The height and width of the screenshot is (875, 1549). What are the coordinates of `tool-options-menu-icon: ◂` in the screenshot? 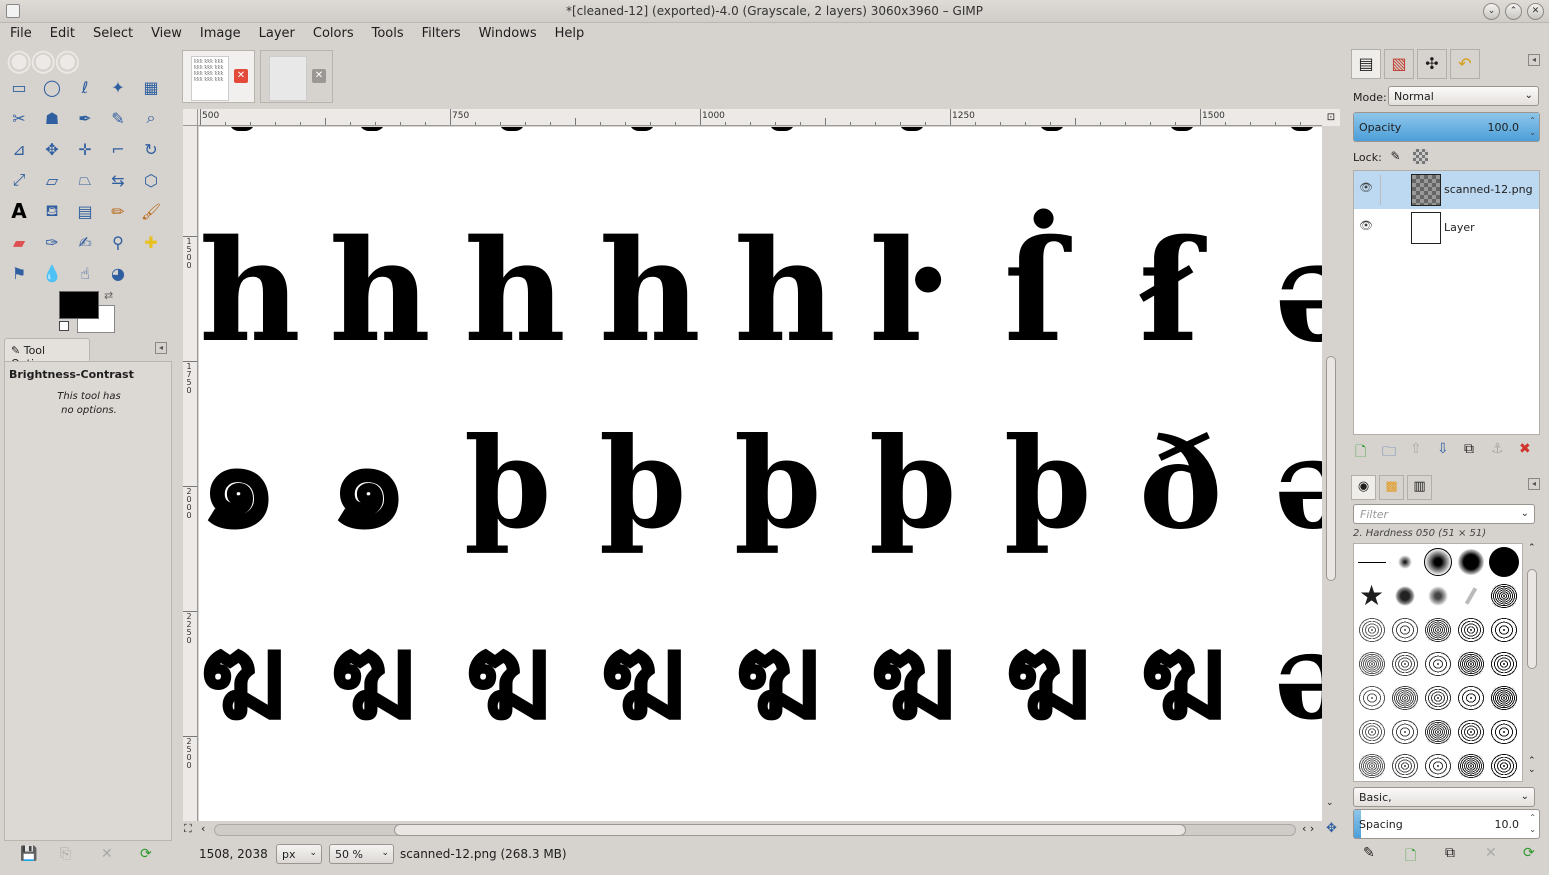 It's located at (161, 348).